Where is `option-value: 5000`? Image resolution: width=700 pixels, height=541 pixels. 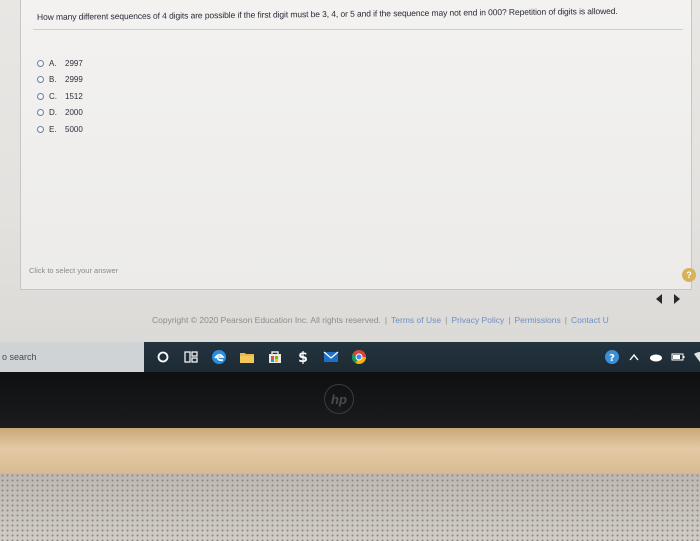 option-value: 5000 is located at coordinates (74, 129).